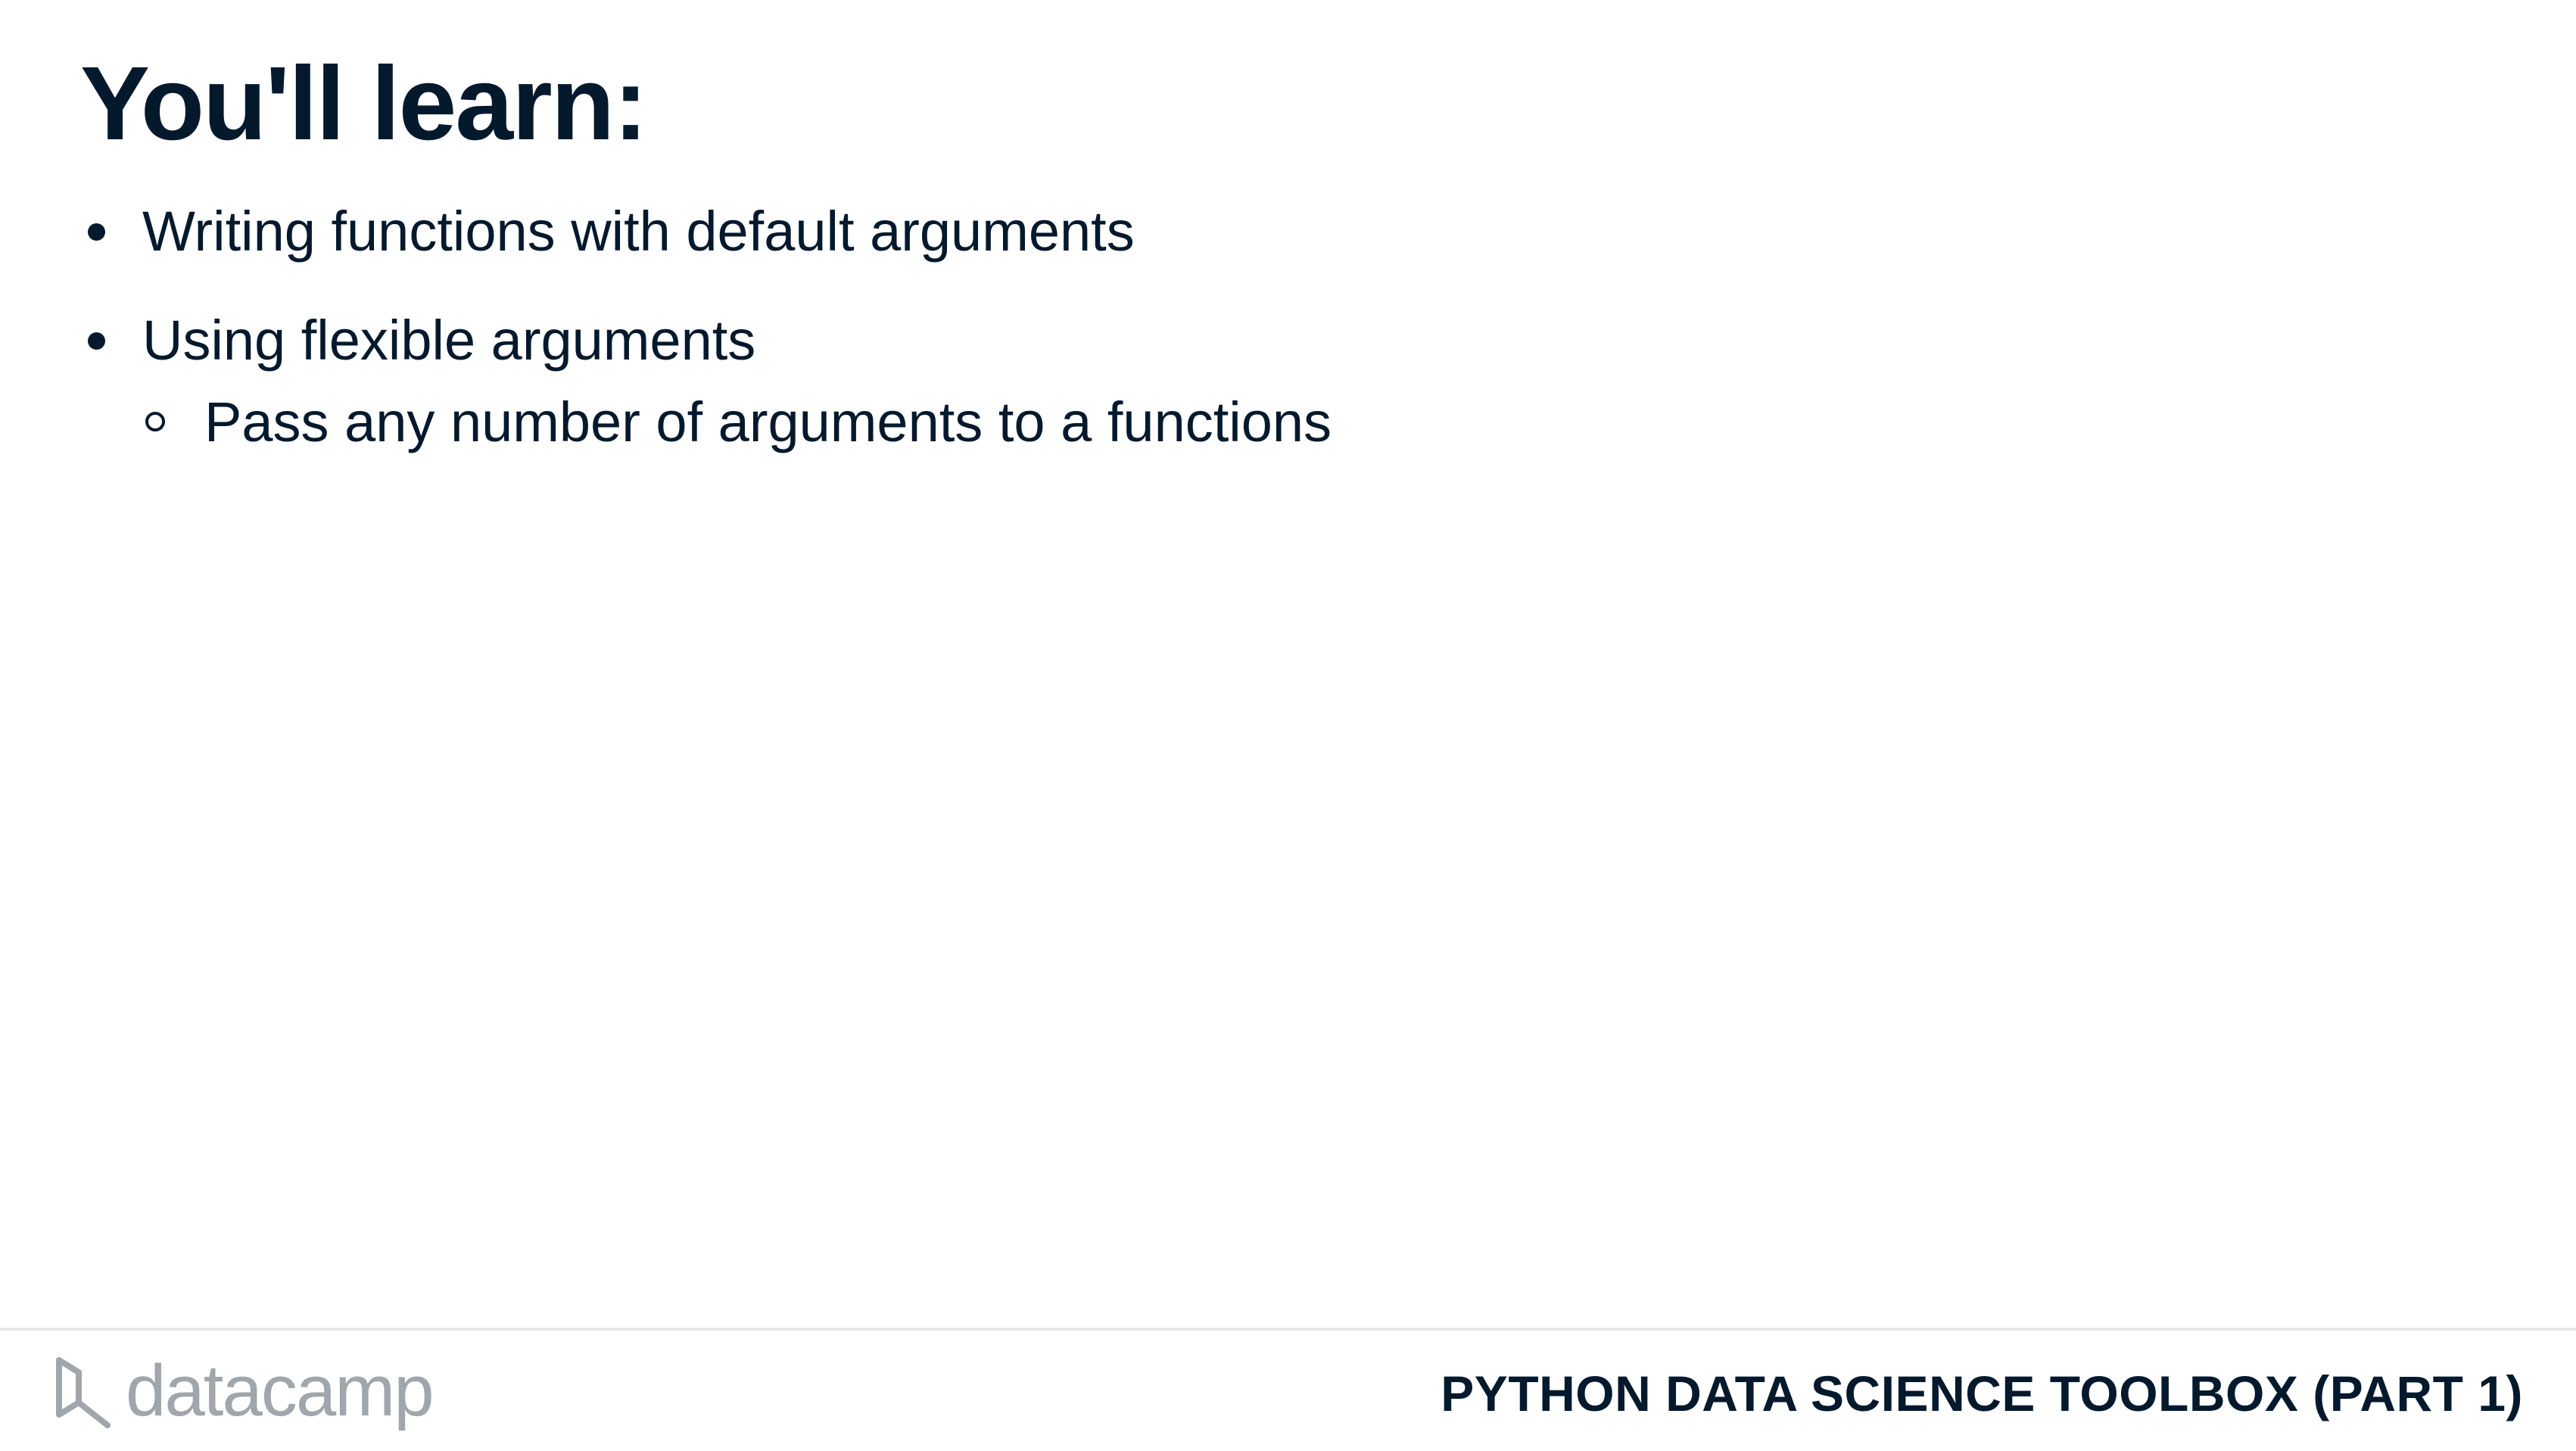 The height and width of the screenshot is (1451, 2576). I want to click on datacamp-logo-icon, so click(83, 1392).